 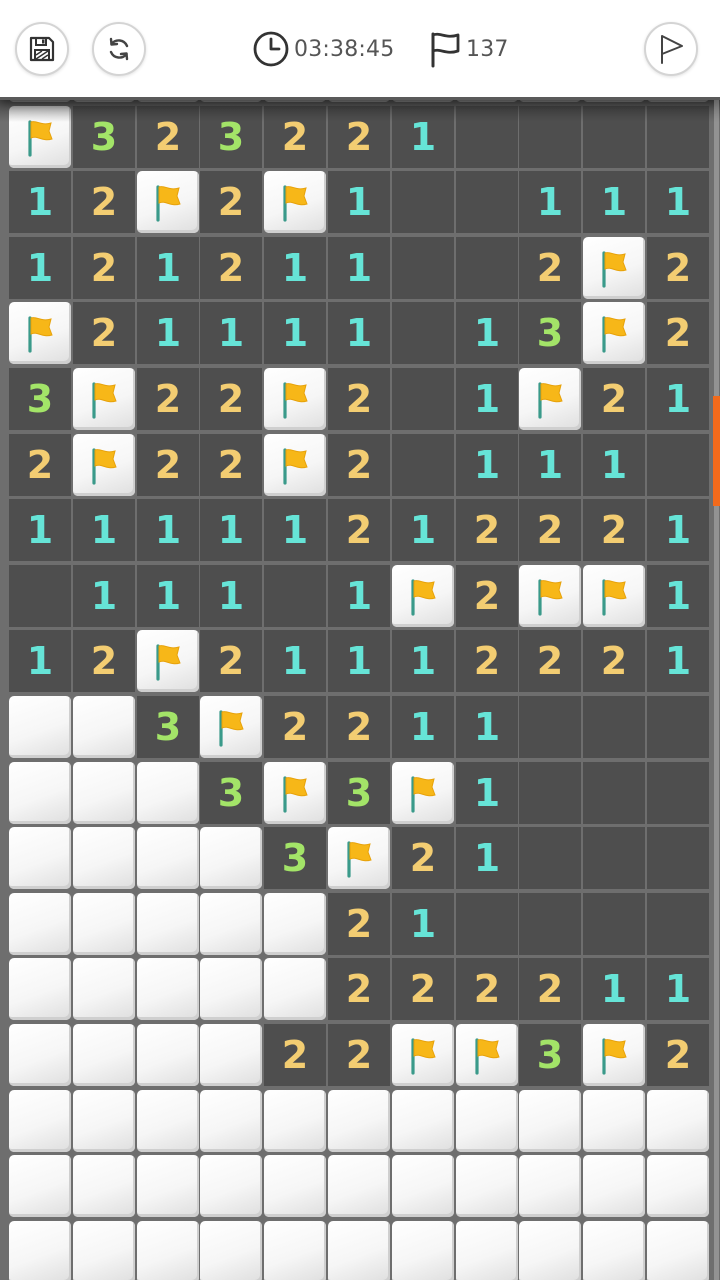 What do you see at coordinates (716, 451) in the screenshot?
I see `scrollbar-thumb` at bounding box center [716, 451].